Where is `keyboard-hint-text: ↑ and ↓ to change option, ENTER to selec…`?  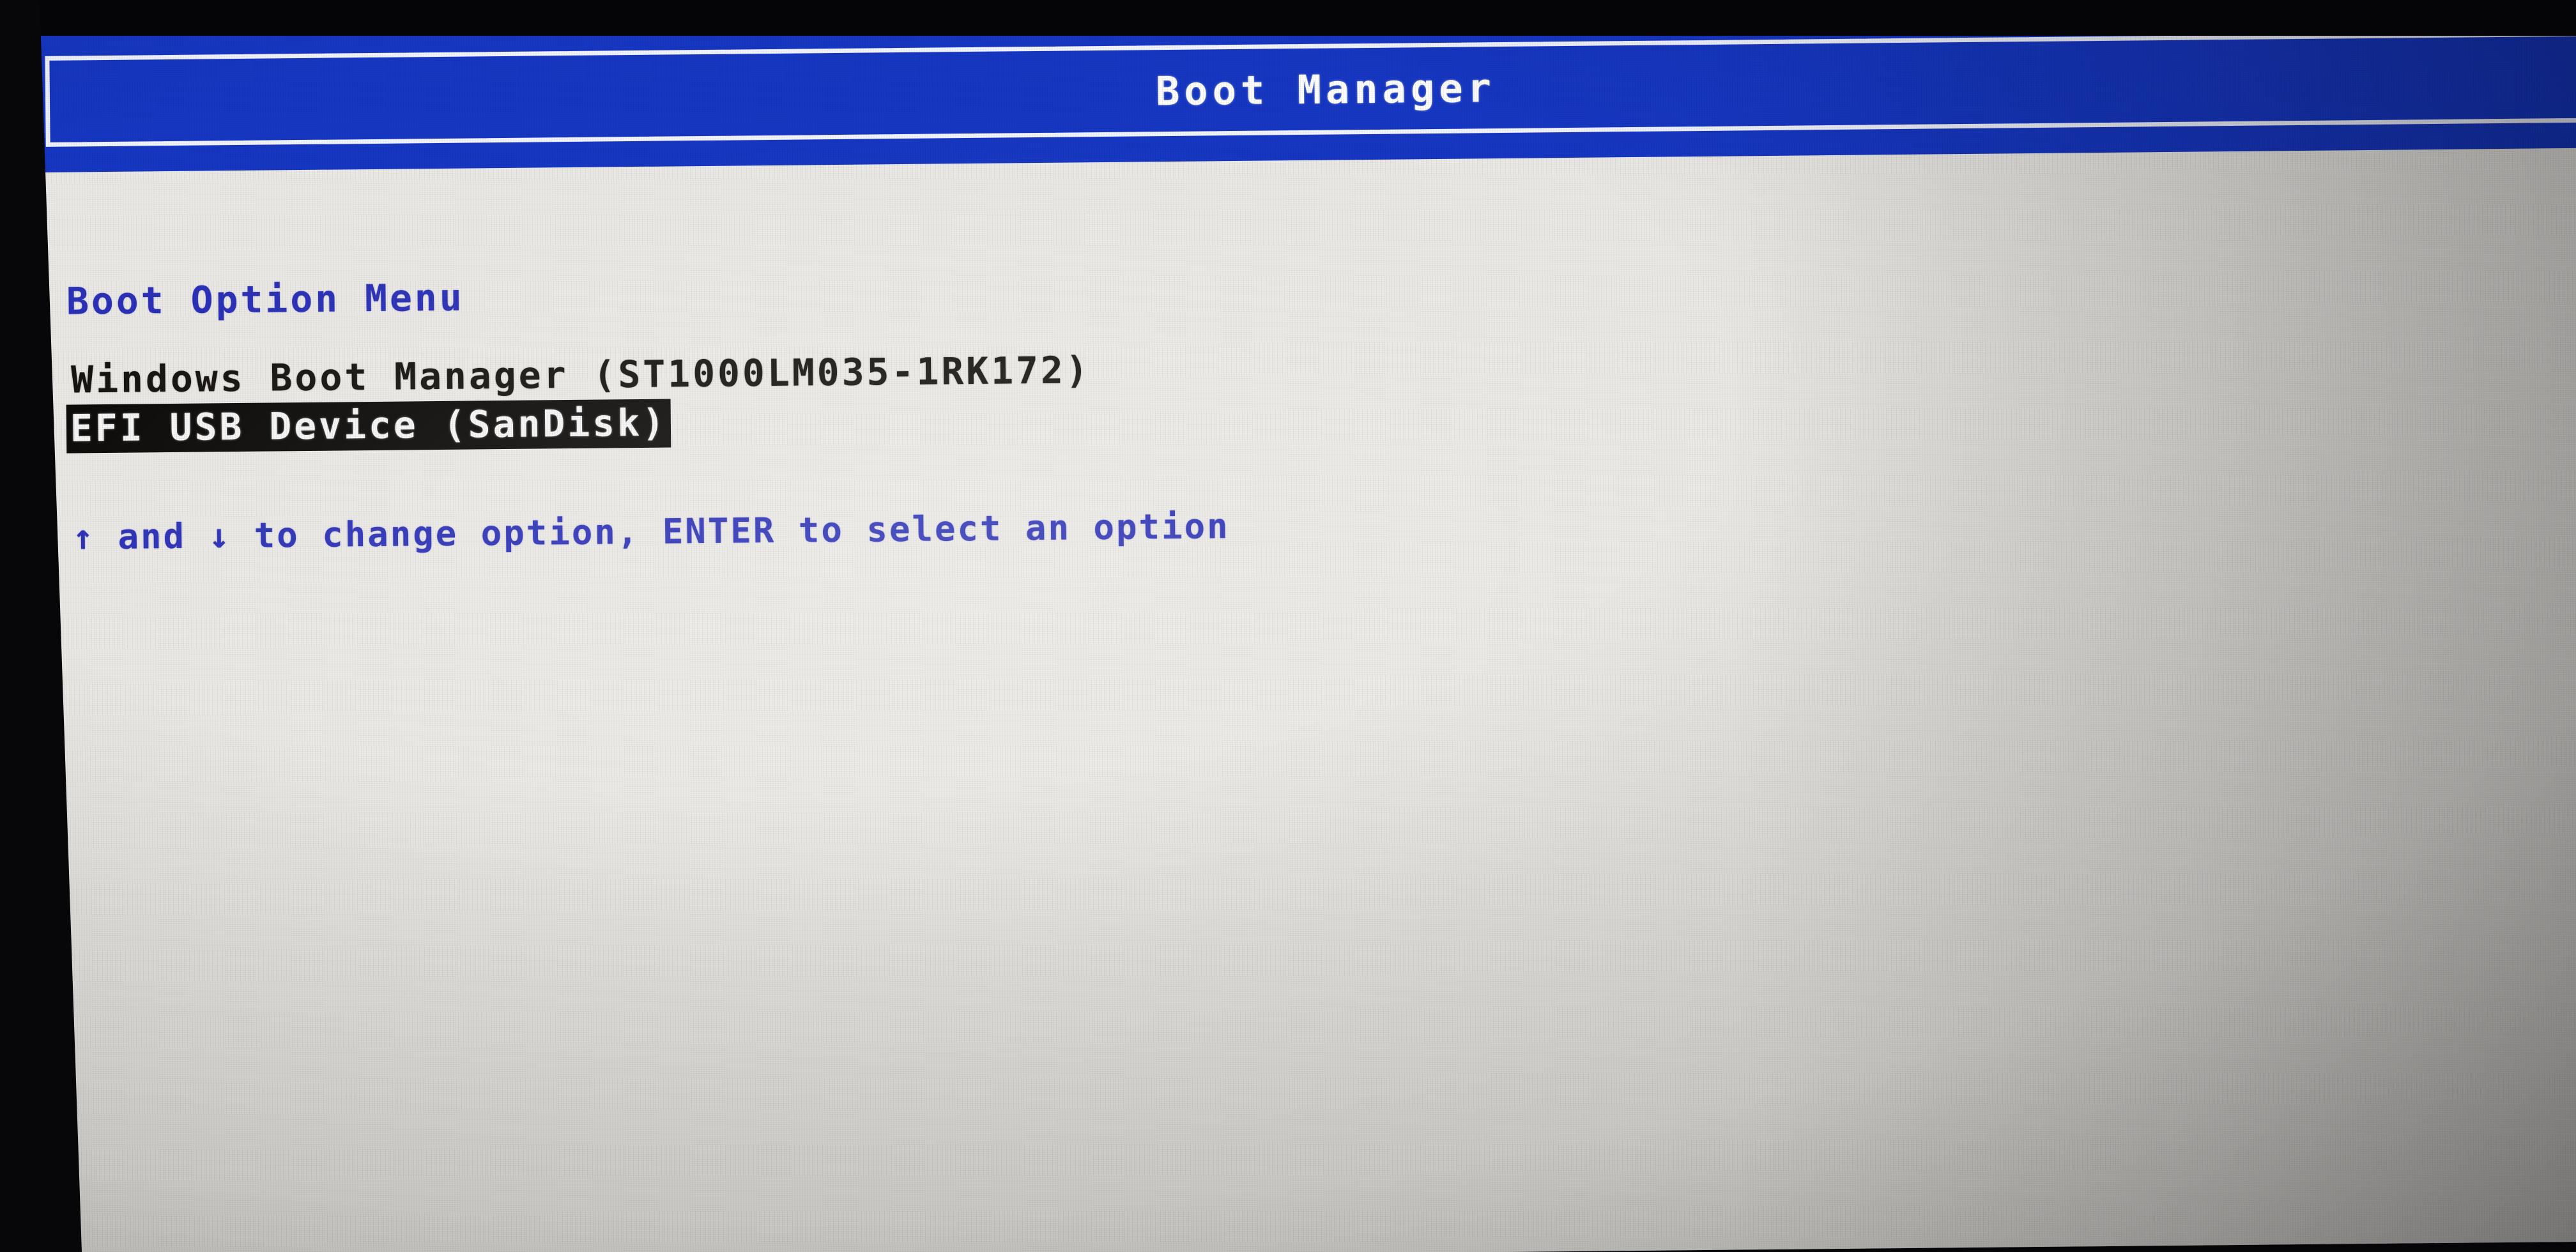
keyboard-hint-text: ↑ and ↓ to change option, ENTER to selec… is located at coordinates (651, 532).